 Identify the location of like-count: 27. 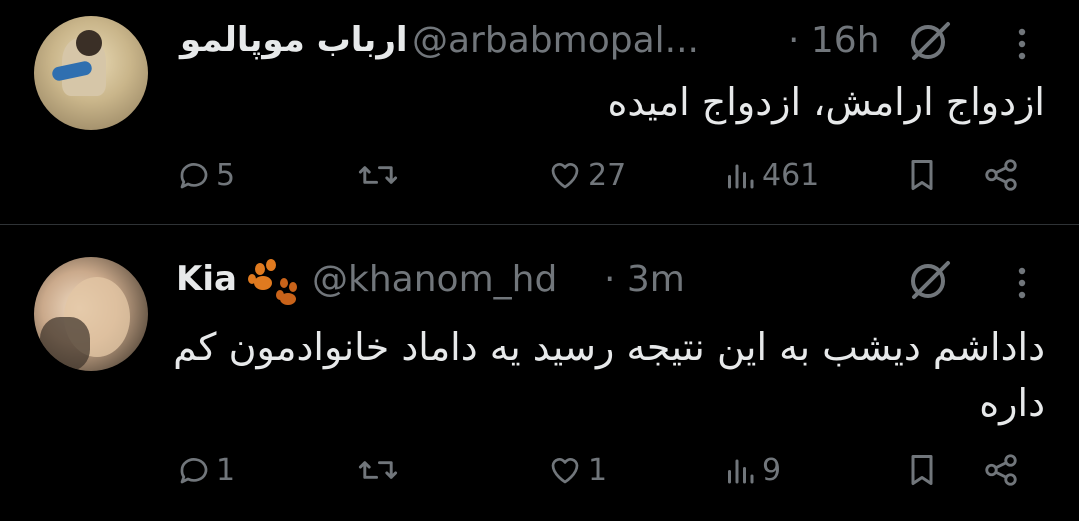
(607, 175).